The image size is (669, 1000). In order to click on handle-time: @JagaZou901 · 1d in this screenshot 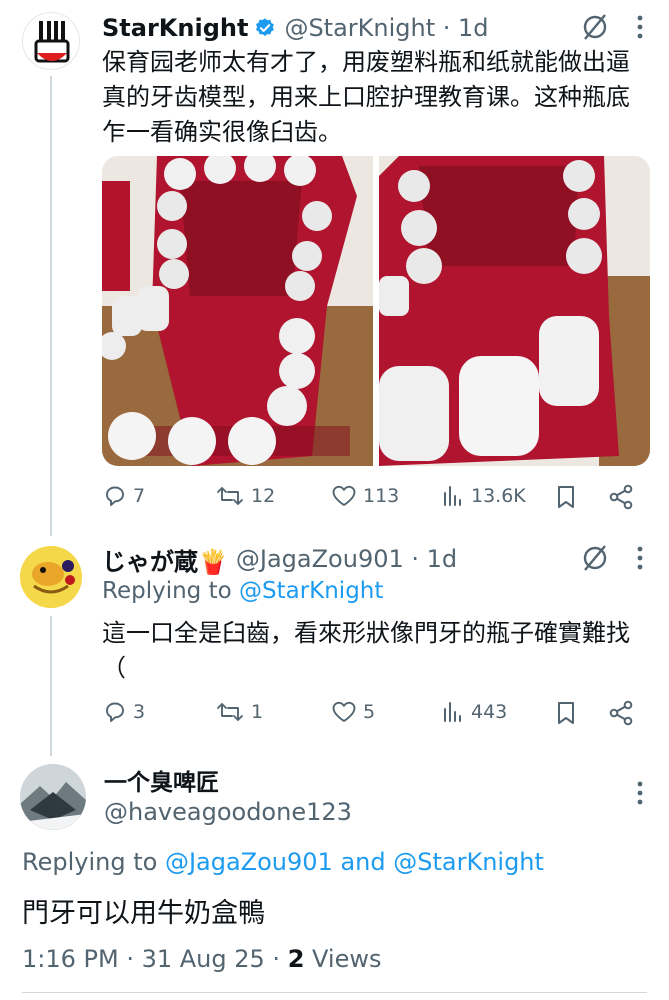, I will do `click(346, 559)`.